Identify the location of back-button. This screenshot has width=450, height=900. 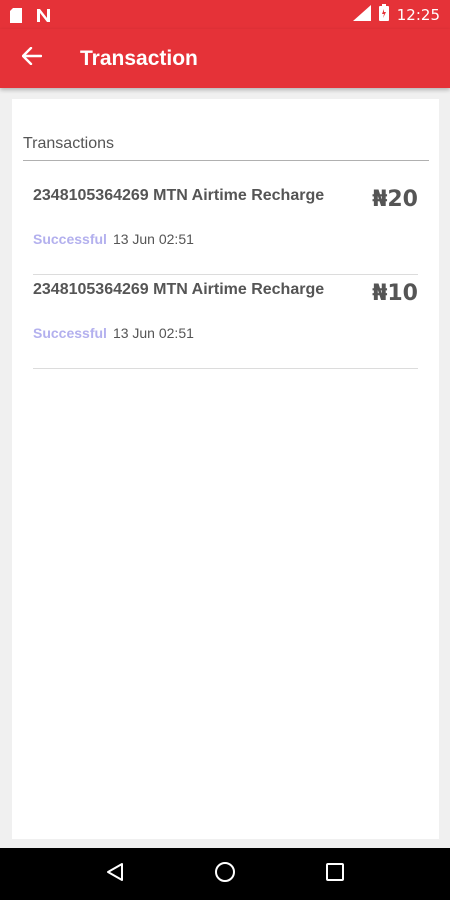
(32, 58).